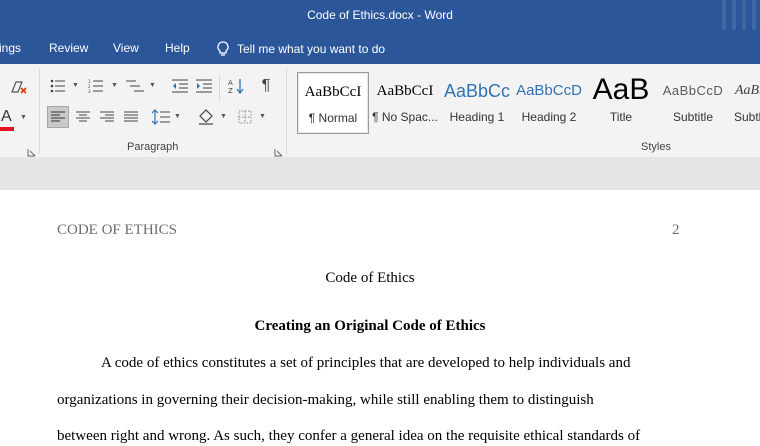  I want to click on paint-bucket-icon, so click(206, 117).